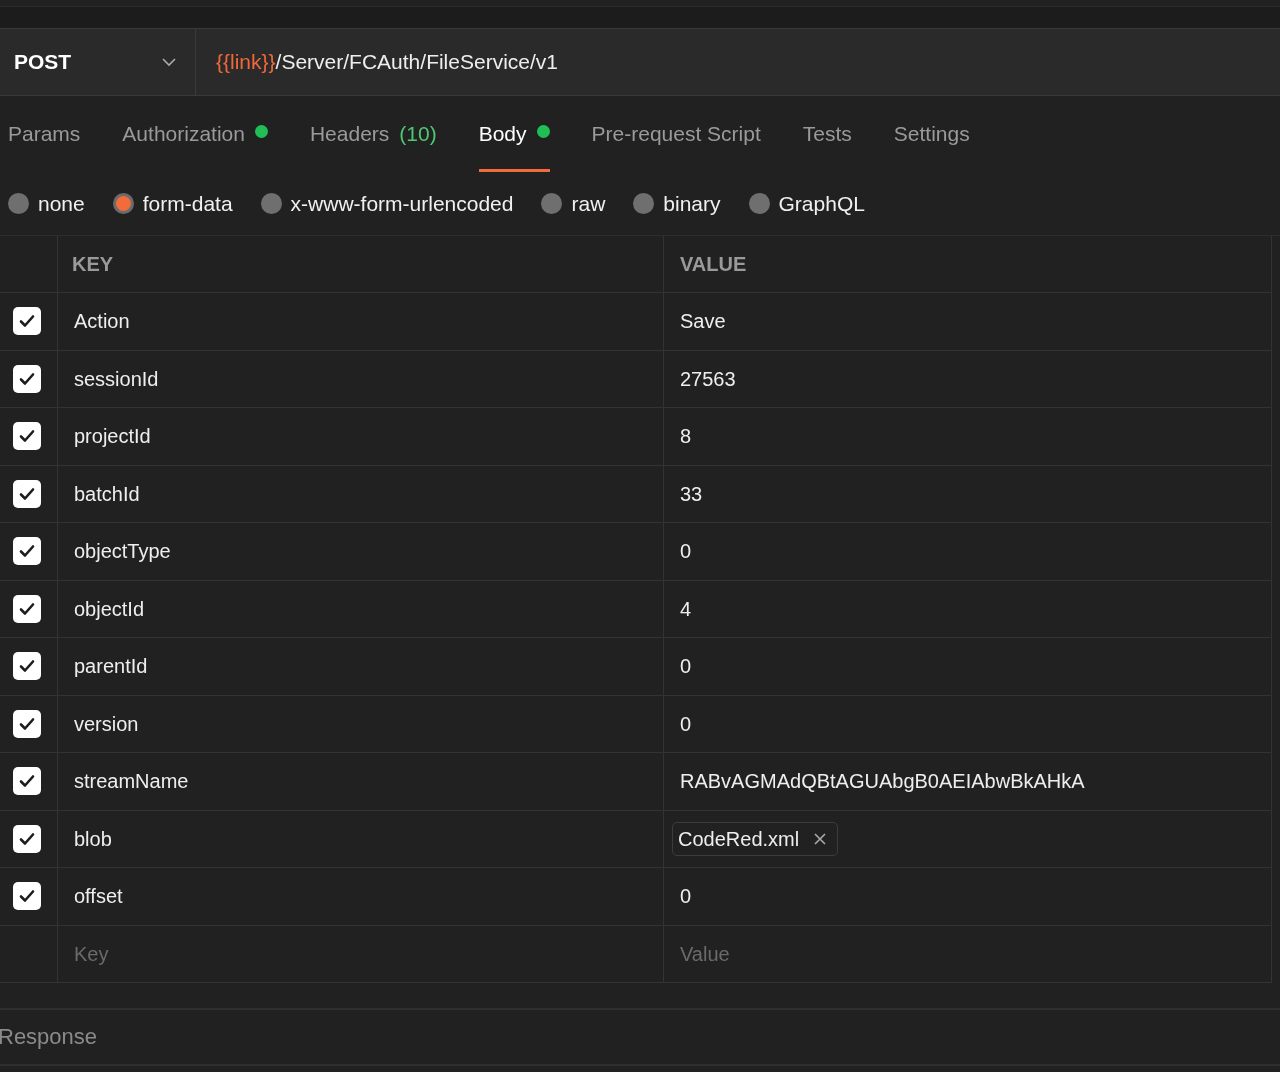 This screenshot has width=1280, height=1072. Describe the element at coordinates (820, 838) in the screenshot. I see `close-icon` at that location.